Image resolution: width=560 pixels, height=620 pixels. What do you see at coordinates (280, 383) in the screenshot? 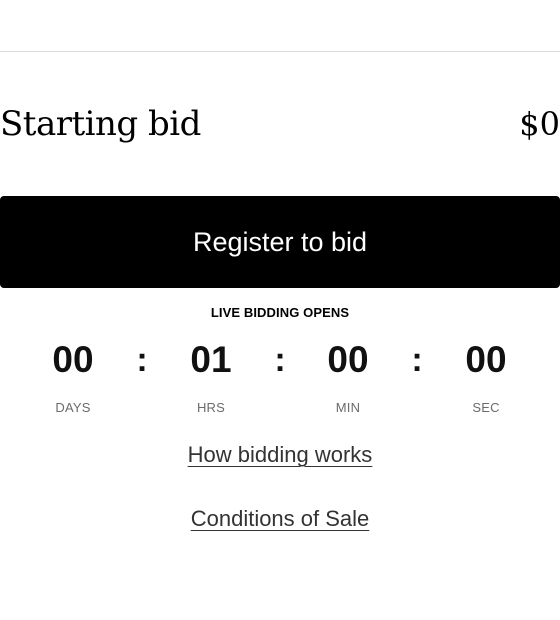
I see `countdown-timer: 00 DAYS : 01 HRS : 00 MIN : 00 SEC` at bounding box center [280, 383].